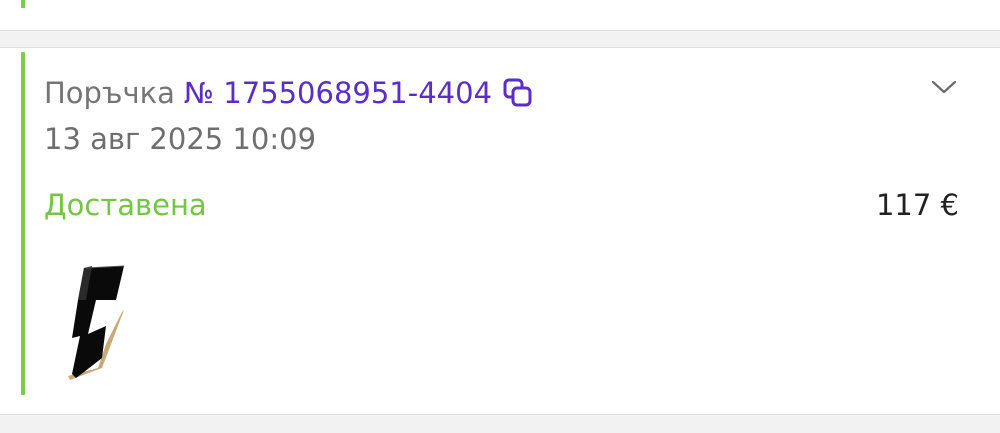 Image resolution: width=1000 pixels, height=433 pixels. I want to click on order-header: Поръчка № 1755068951-4404, so click(289, 93).